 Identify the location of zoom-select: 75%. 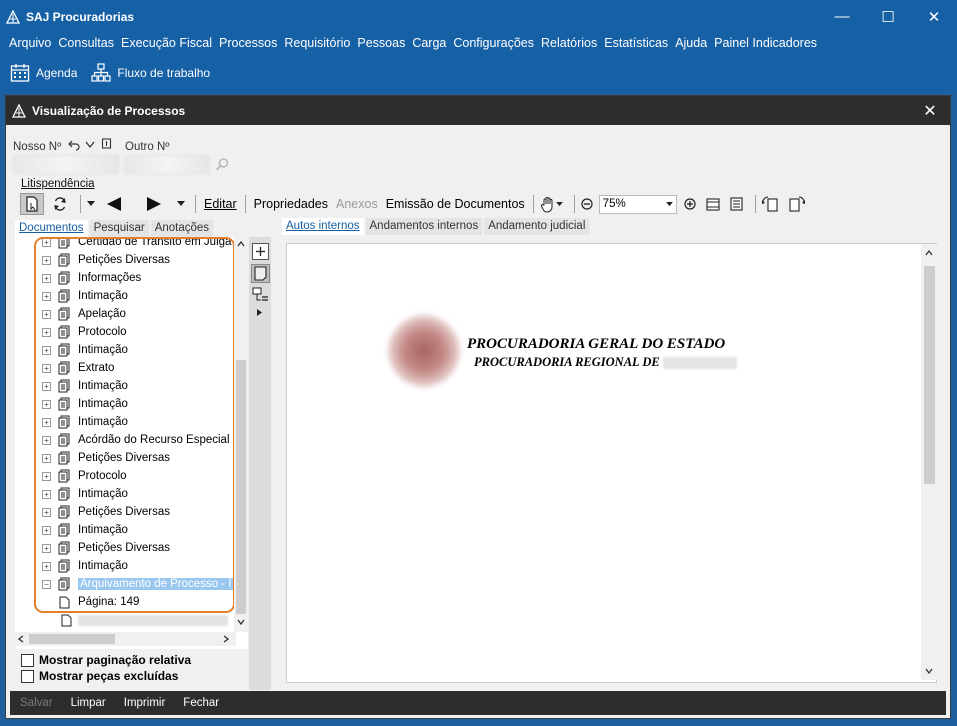
(637, 204).